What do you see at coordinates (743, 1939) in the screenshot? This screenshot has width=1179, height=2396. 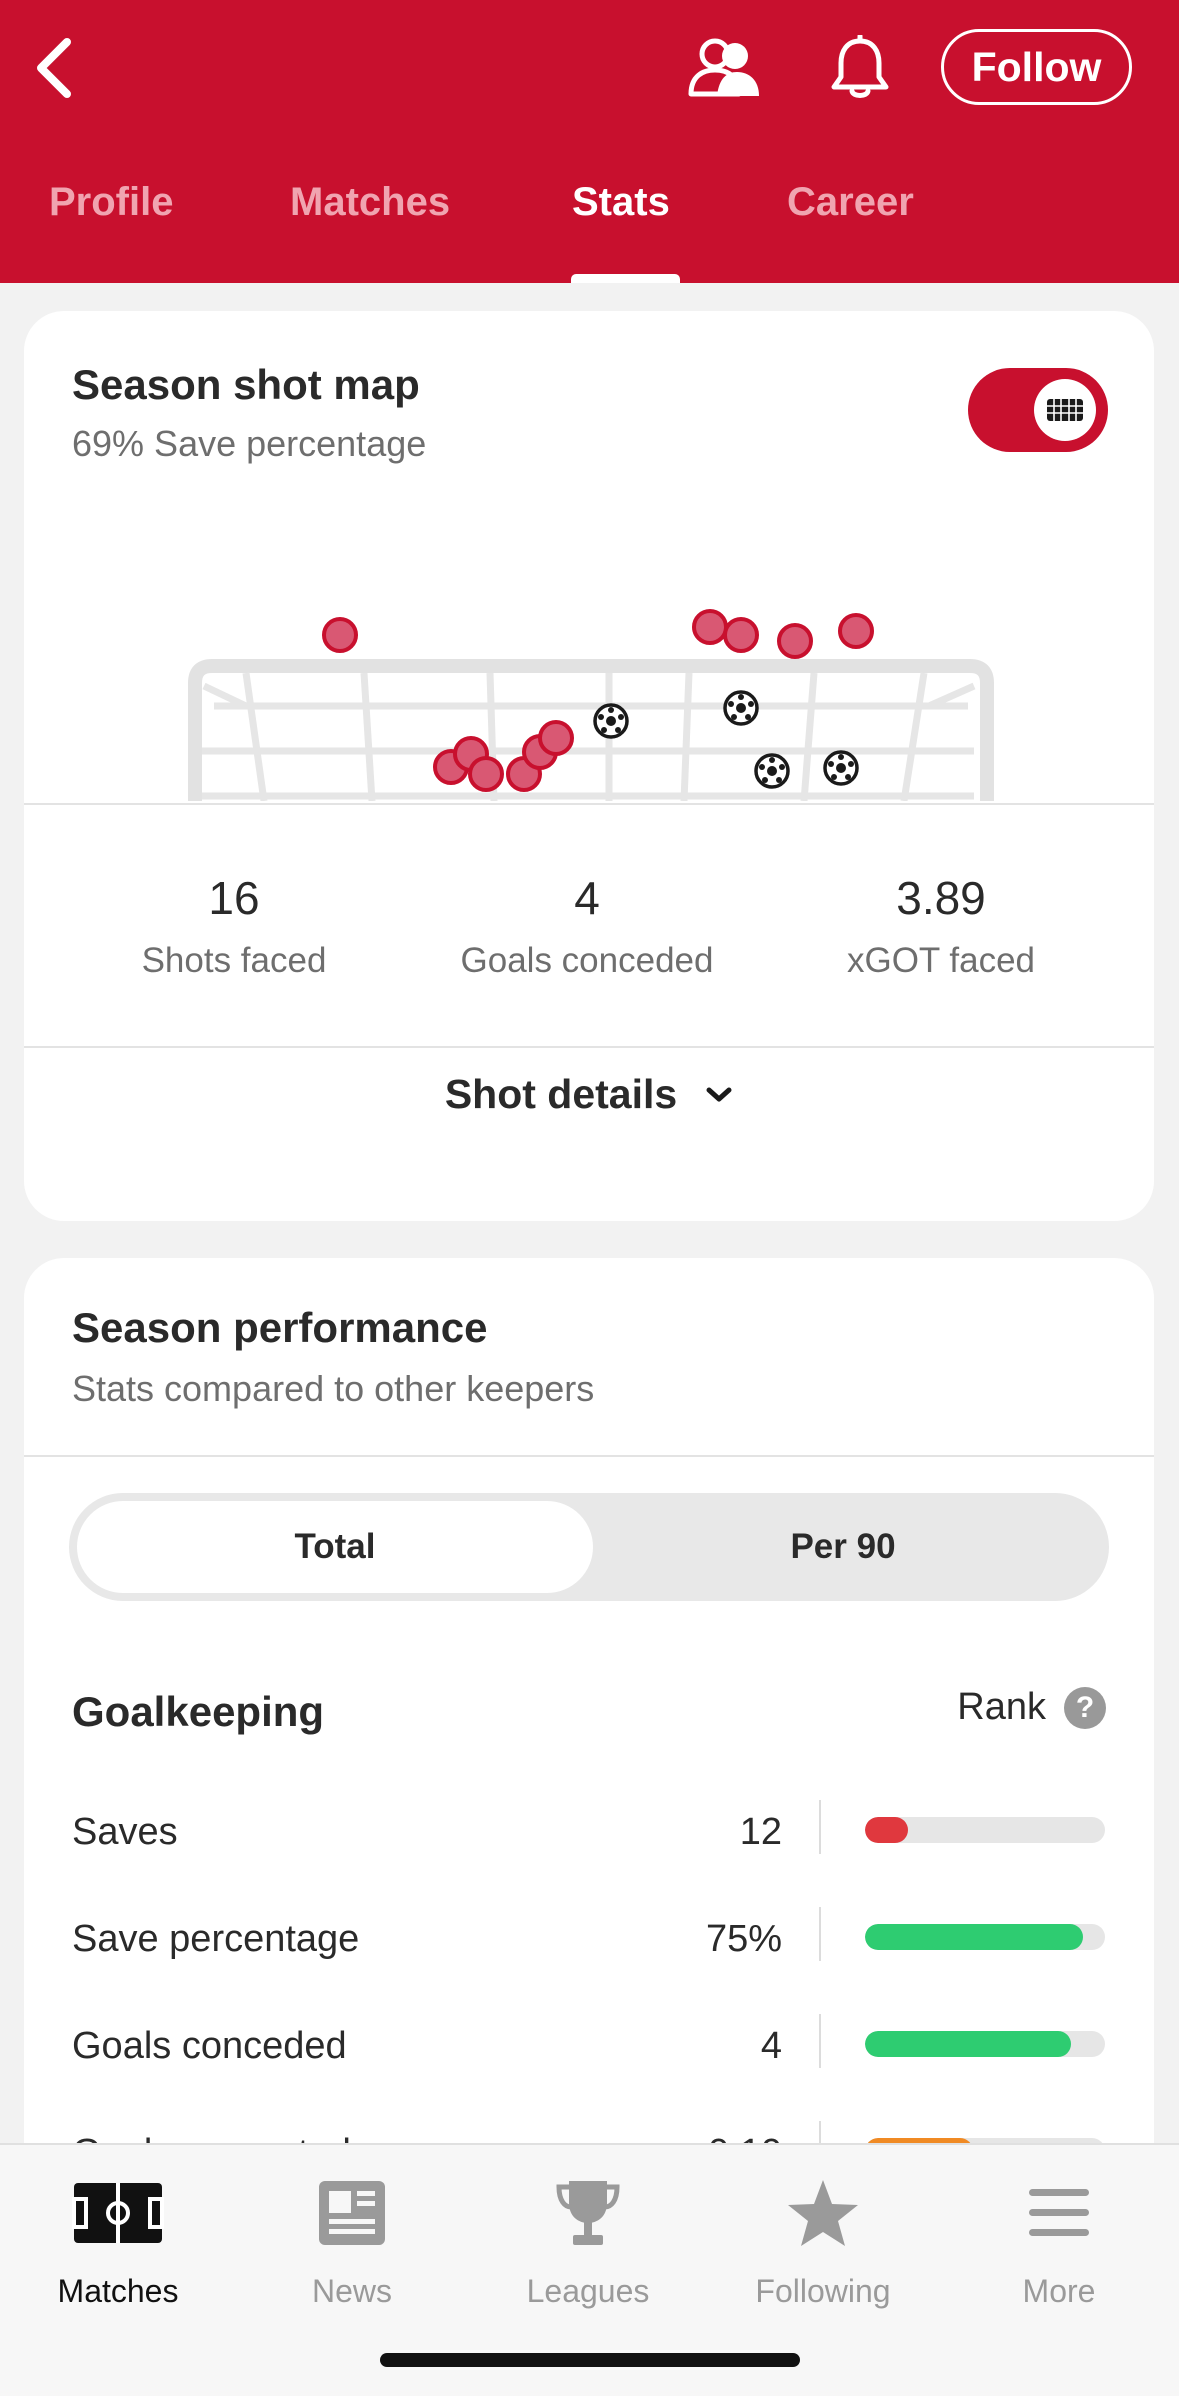 I see `stat-row-value: 75%` at bounding box center [743, 1939].